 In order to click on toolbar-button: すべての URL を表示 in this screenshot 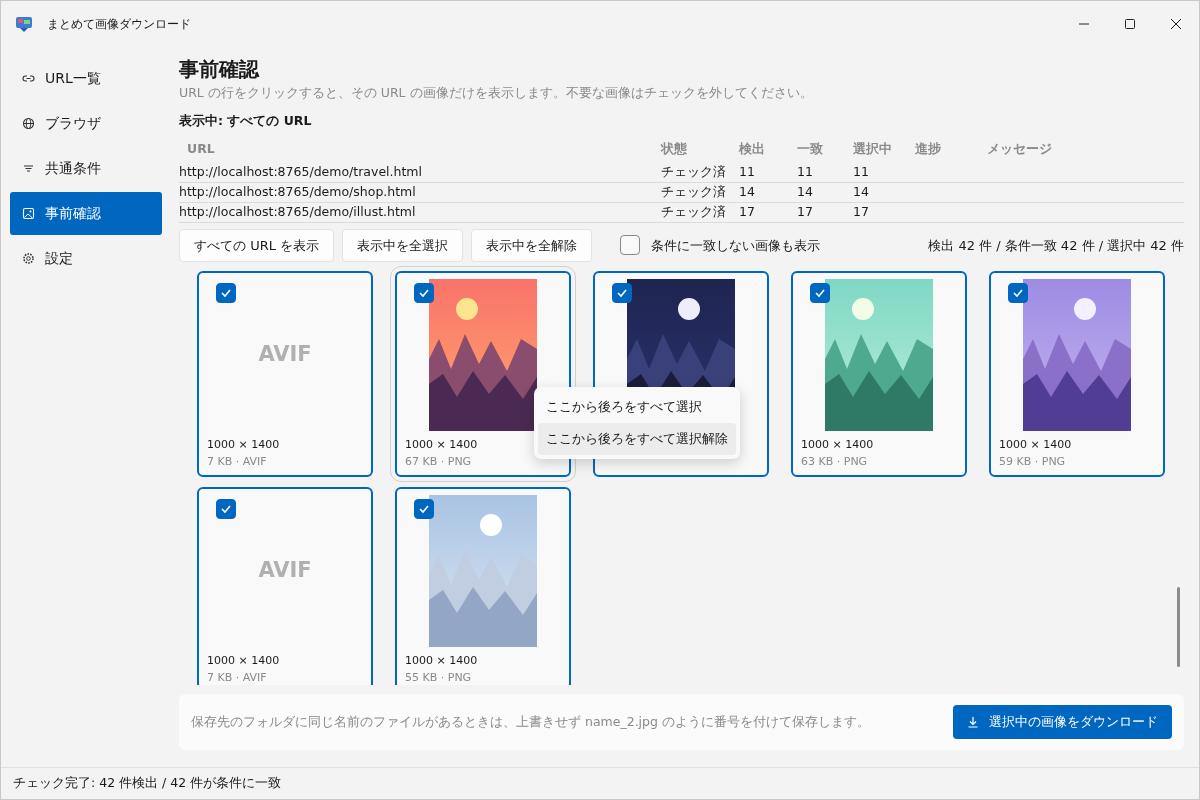, I will do `click(257, 245)`.